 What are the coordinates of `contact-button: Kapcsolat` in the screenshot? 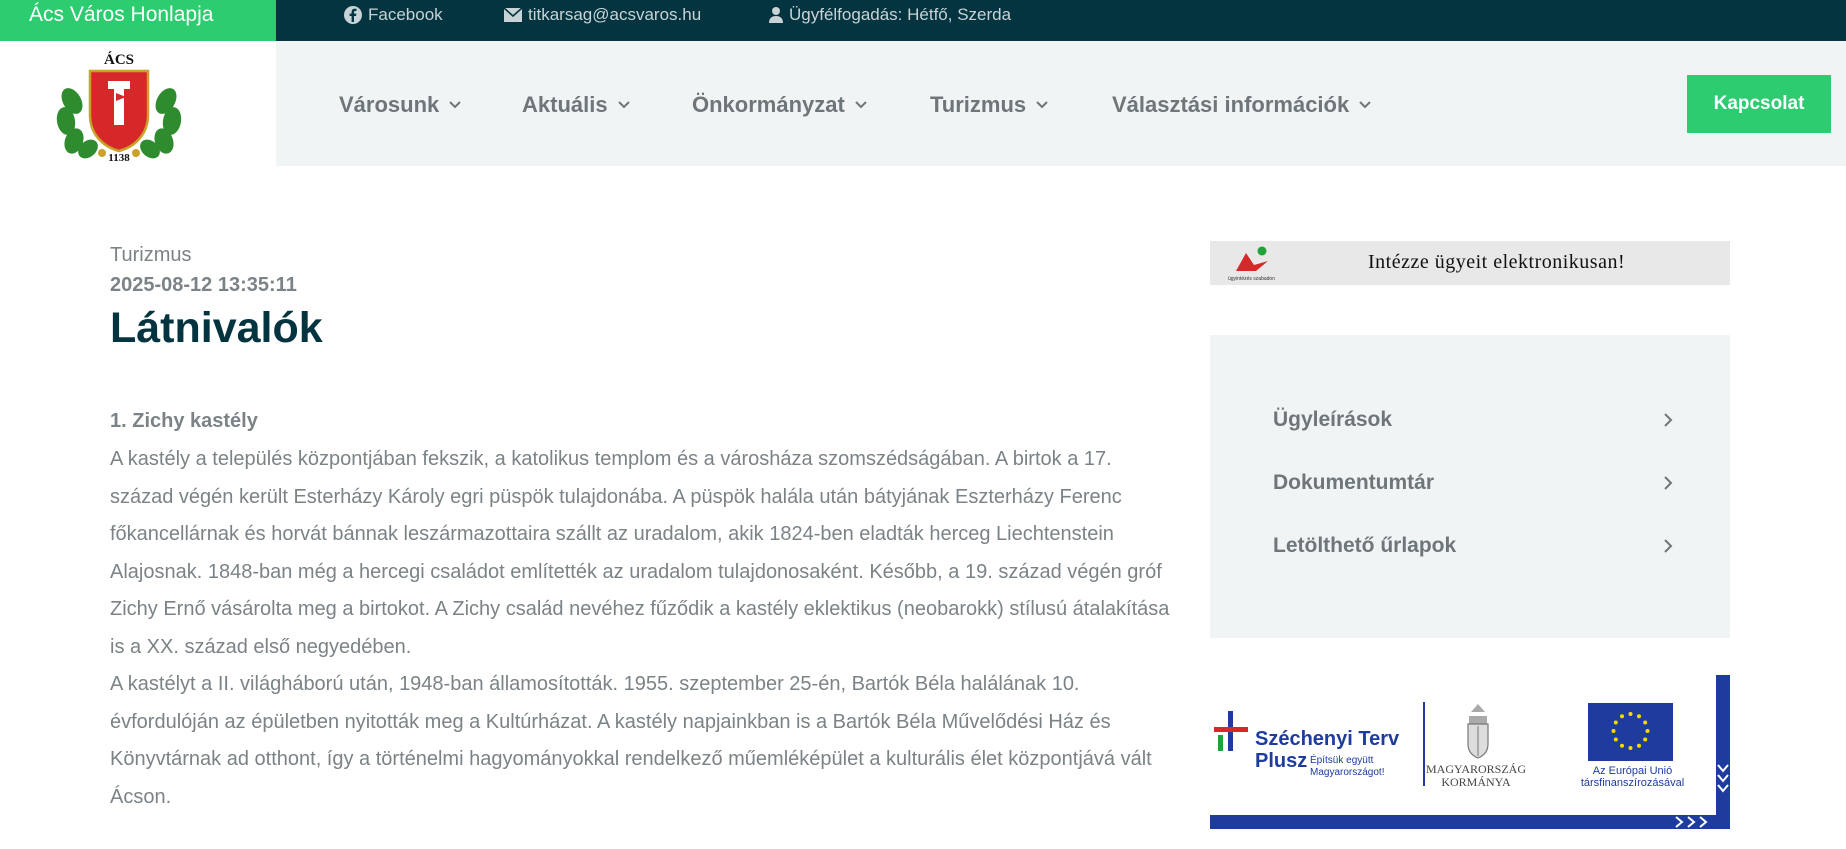 It's located at (1759, 104).